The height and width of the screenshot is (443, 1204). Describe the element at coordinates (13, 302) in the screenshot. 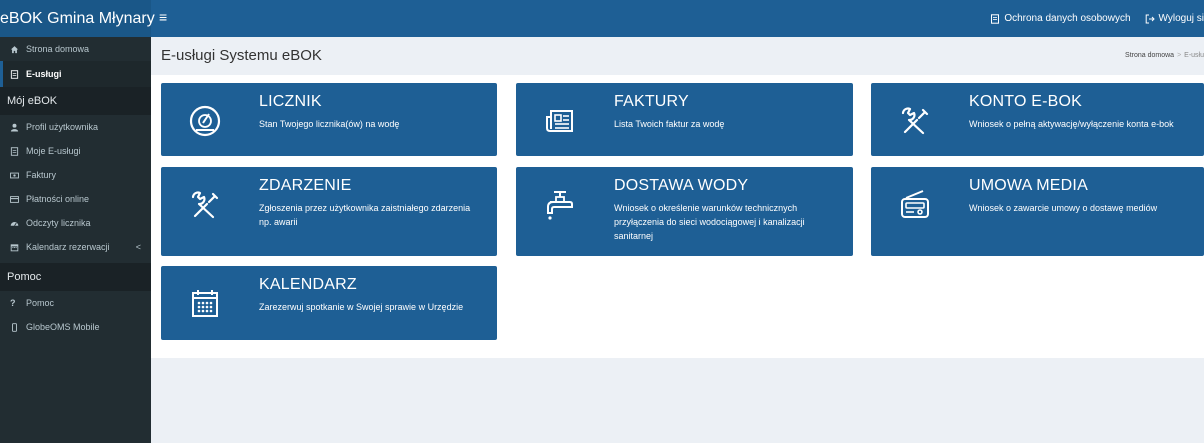

I see `question-icon: ?` at that location.